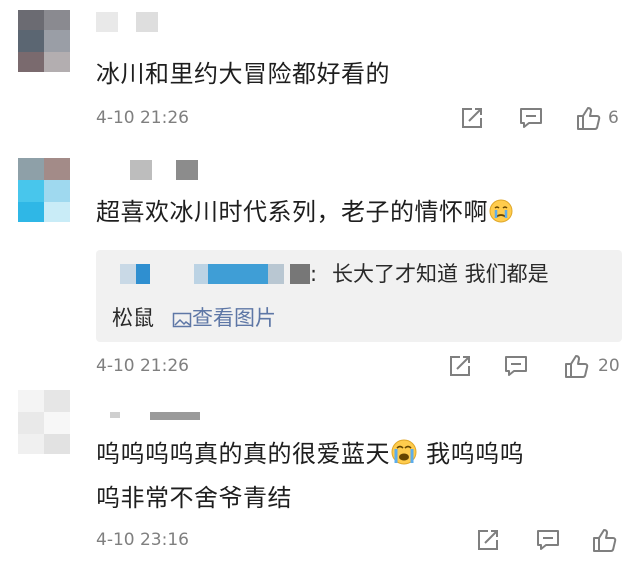 The width and height of the screenshot is (640, 568). I want to click on comment-text-content: 超喜欢冰川时代系列，老子的情怀啊, so click(292, 212).